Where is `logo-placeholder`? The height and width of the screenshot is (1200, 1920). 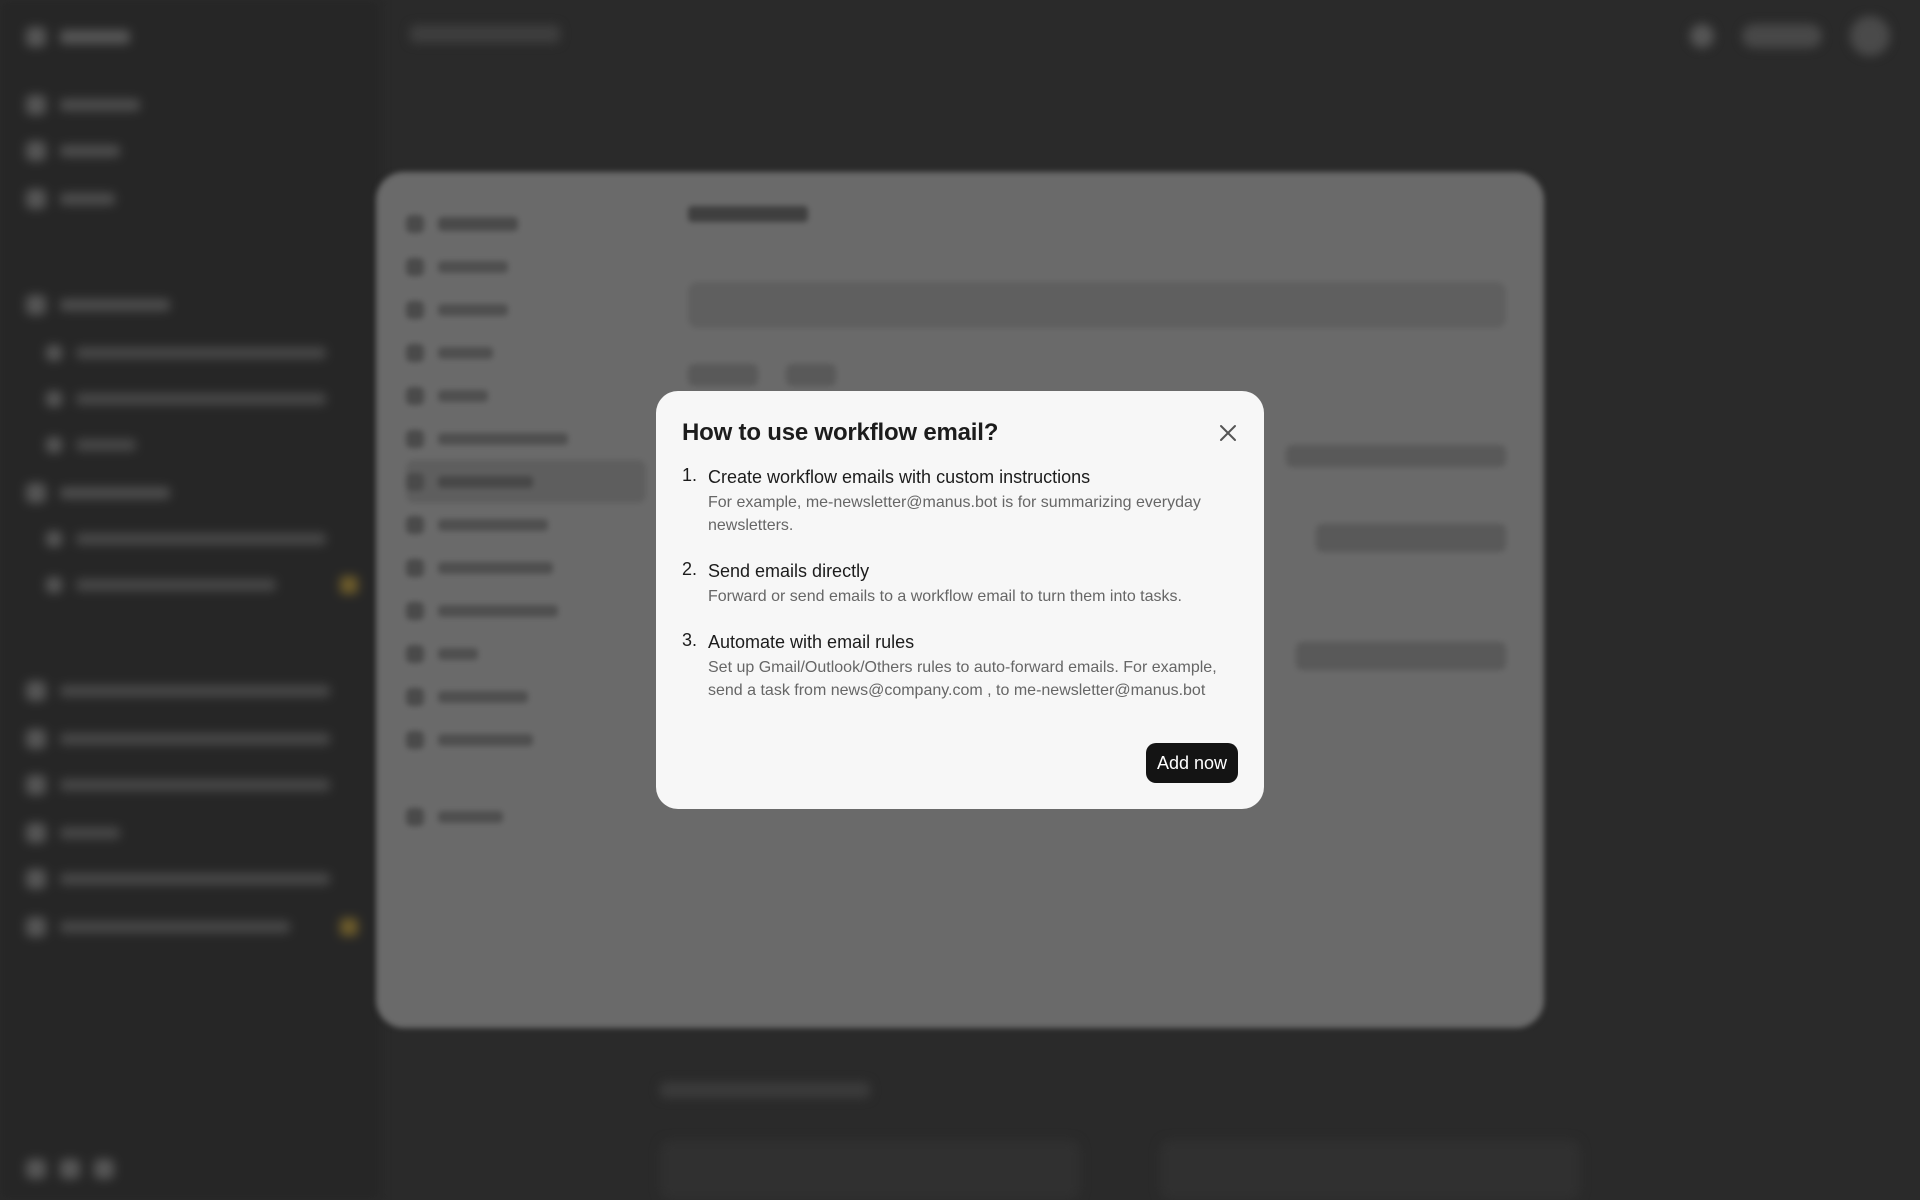 logo-placeholder is located at coordinates (95, 37).